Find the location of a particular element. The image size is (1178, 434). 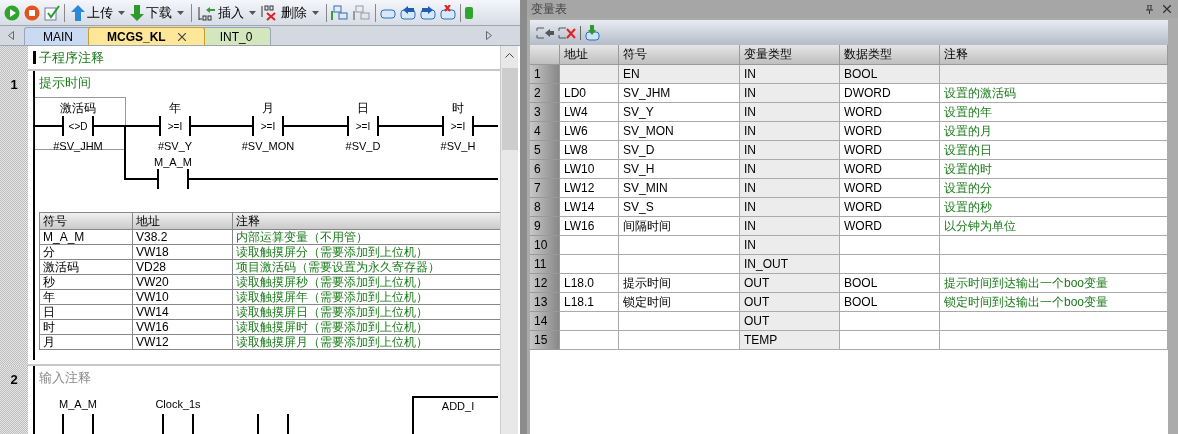

right-arrow-box-icon is located at coordinates (428, 12).